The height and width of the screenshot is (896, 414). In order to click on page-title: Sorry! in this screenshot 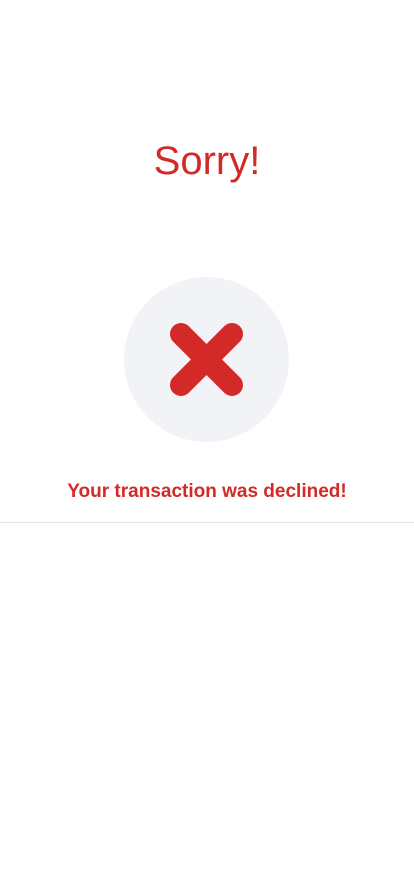, I will do `click(207, 161)`.